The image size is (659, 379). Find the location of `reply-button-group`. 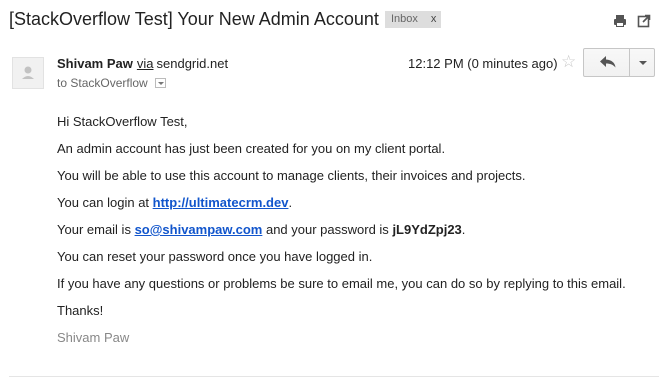

reply-button-group is located at coordinates (619, 62).